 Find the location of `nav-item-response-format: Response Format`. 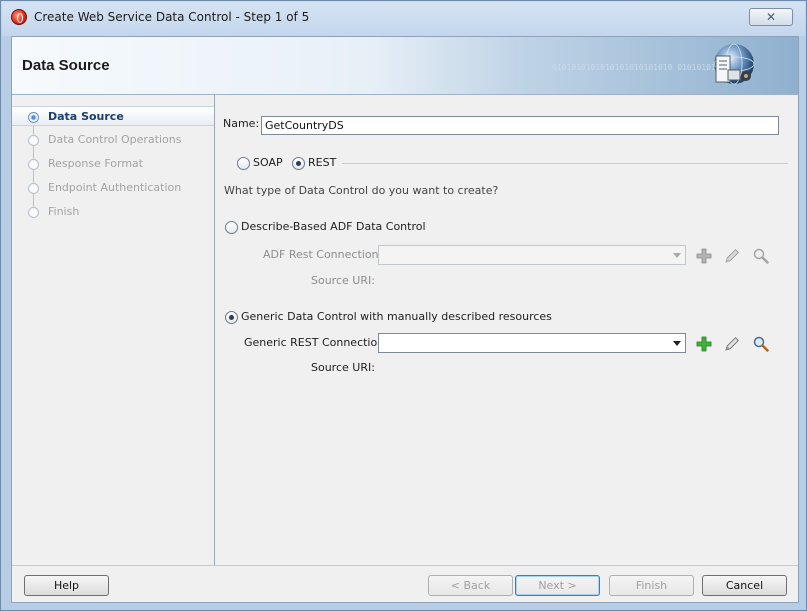

nav-item-response-format: Response Format is located at coordinates (113, 164).